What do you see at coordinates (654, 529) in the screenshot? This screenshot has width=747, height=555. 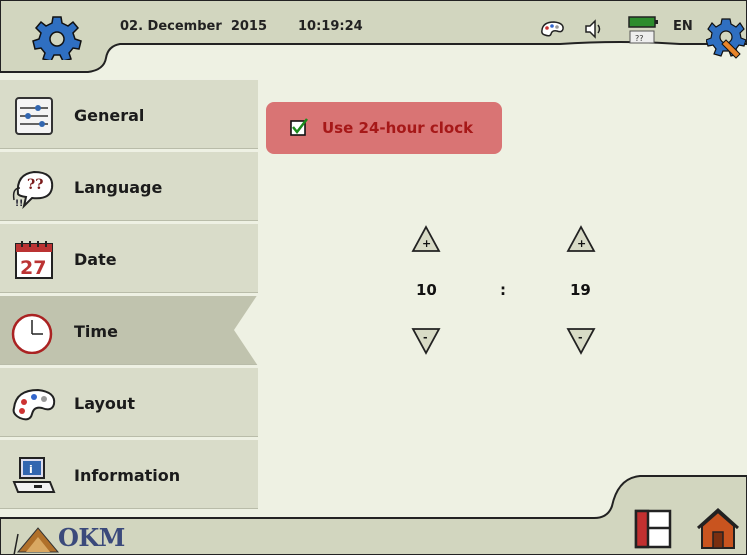 I see `window-layout-icon` at bounding box center [654, 529].